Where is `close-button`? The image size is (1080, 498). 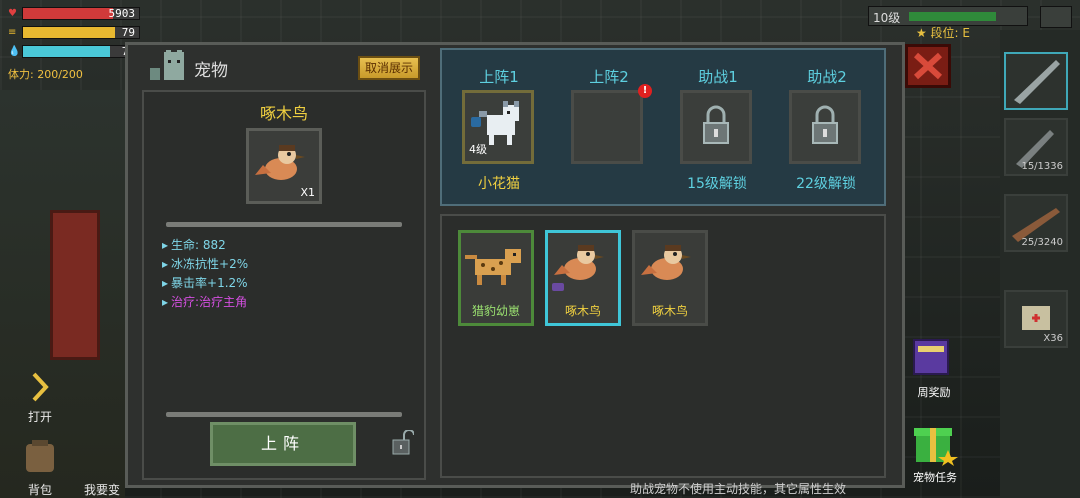 close-button is located at coordinates (928, 66).